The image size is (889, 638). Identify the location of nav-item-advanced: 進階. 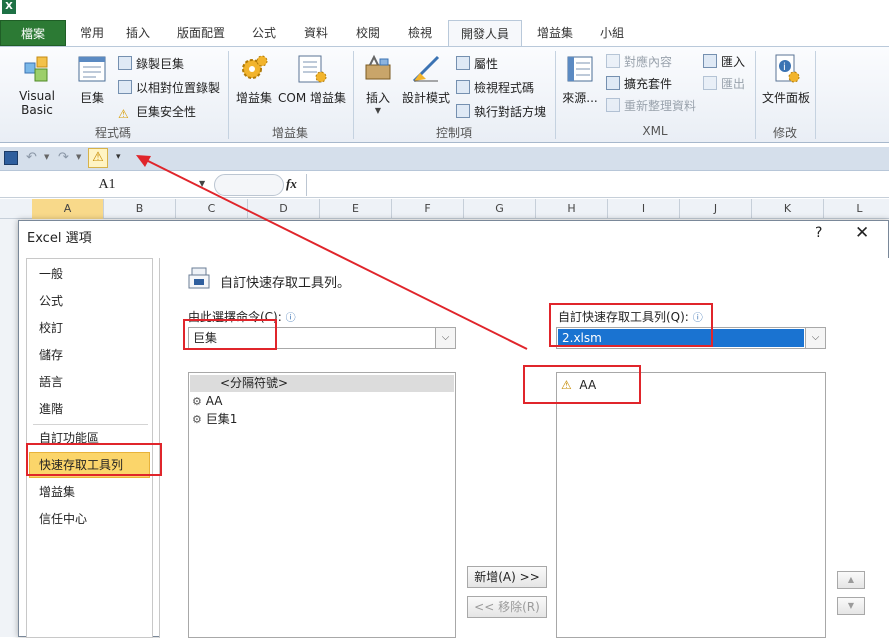
(51, 409).